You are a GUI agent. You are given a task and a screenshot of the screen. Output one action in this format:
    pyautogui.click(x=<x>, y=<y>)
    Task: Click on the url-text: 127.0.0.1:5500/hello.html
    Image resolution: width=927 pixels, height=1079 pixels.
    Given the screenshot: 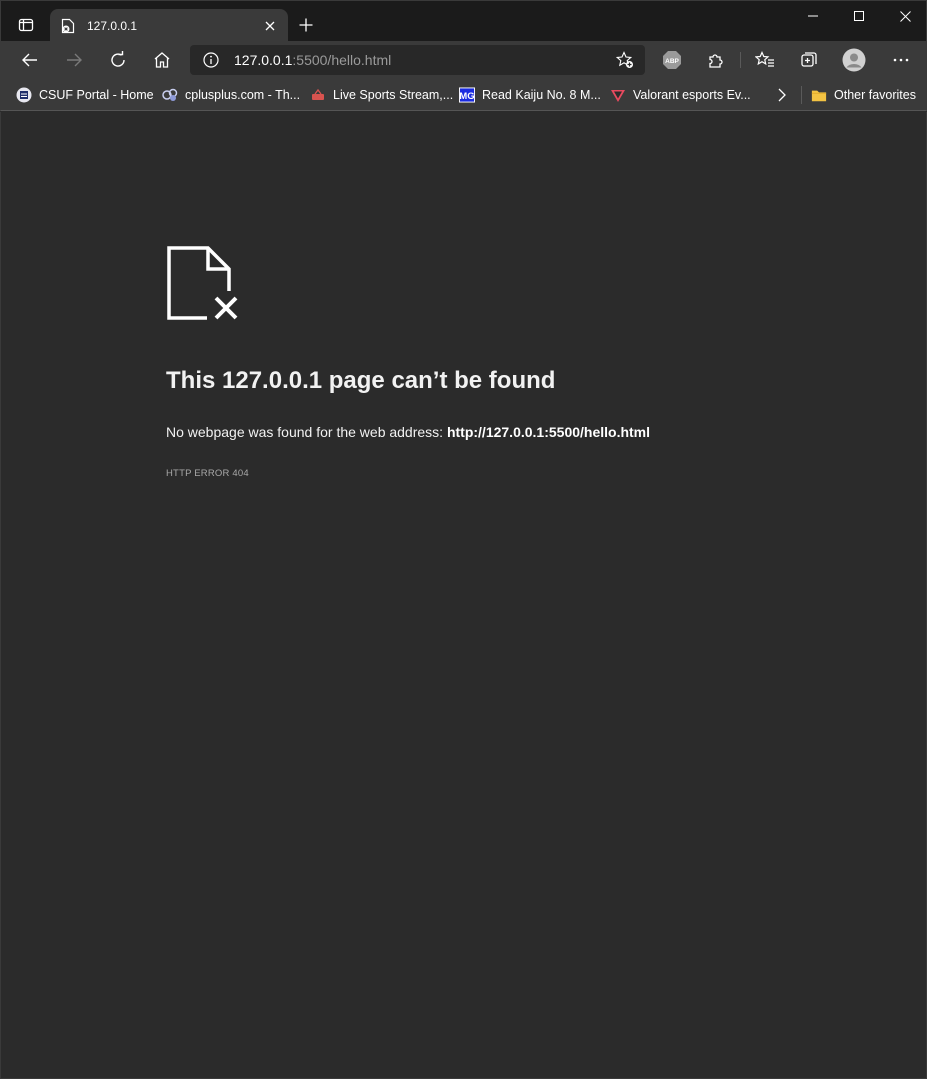 What is the action you would take?
    pyautogui.click(x=422, y=60)
    